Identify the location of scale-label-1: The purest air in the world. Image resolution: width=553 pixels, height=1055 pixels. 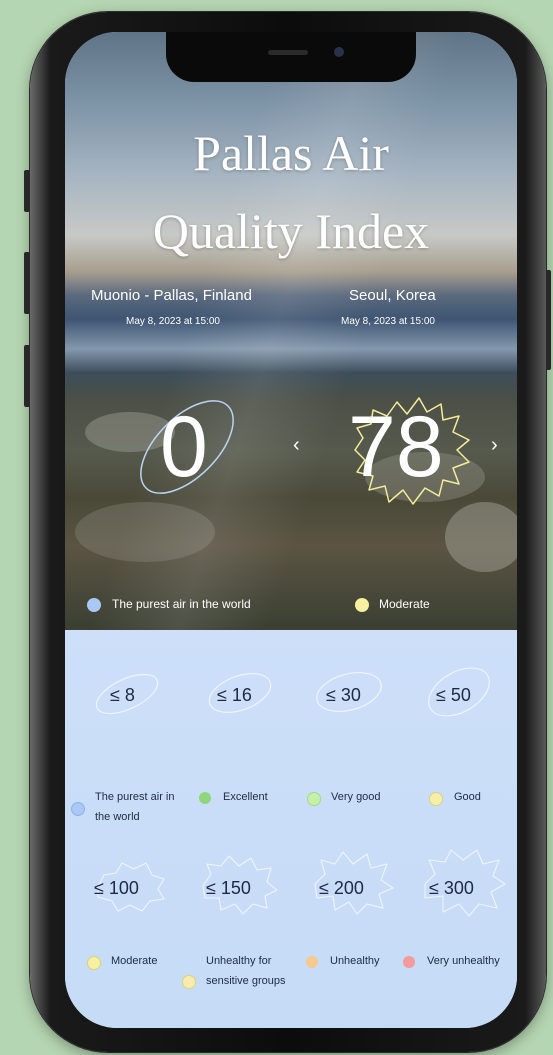
(135, 807).